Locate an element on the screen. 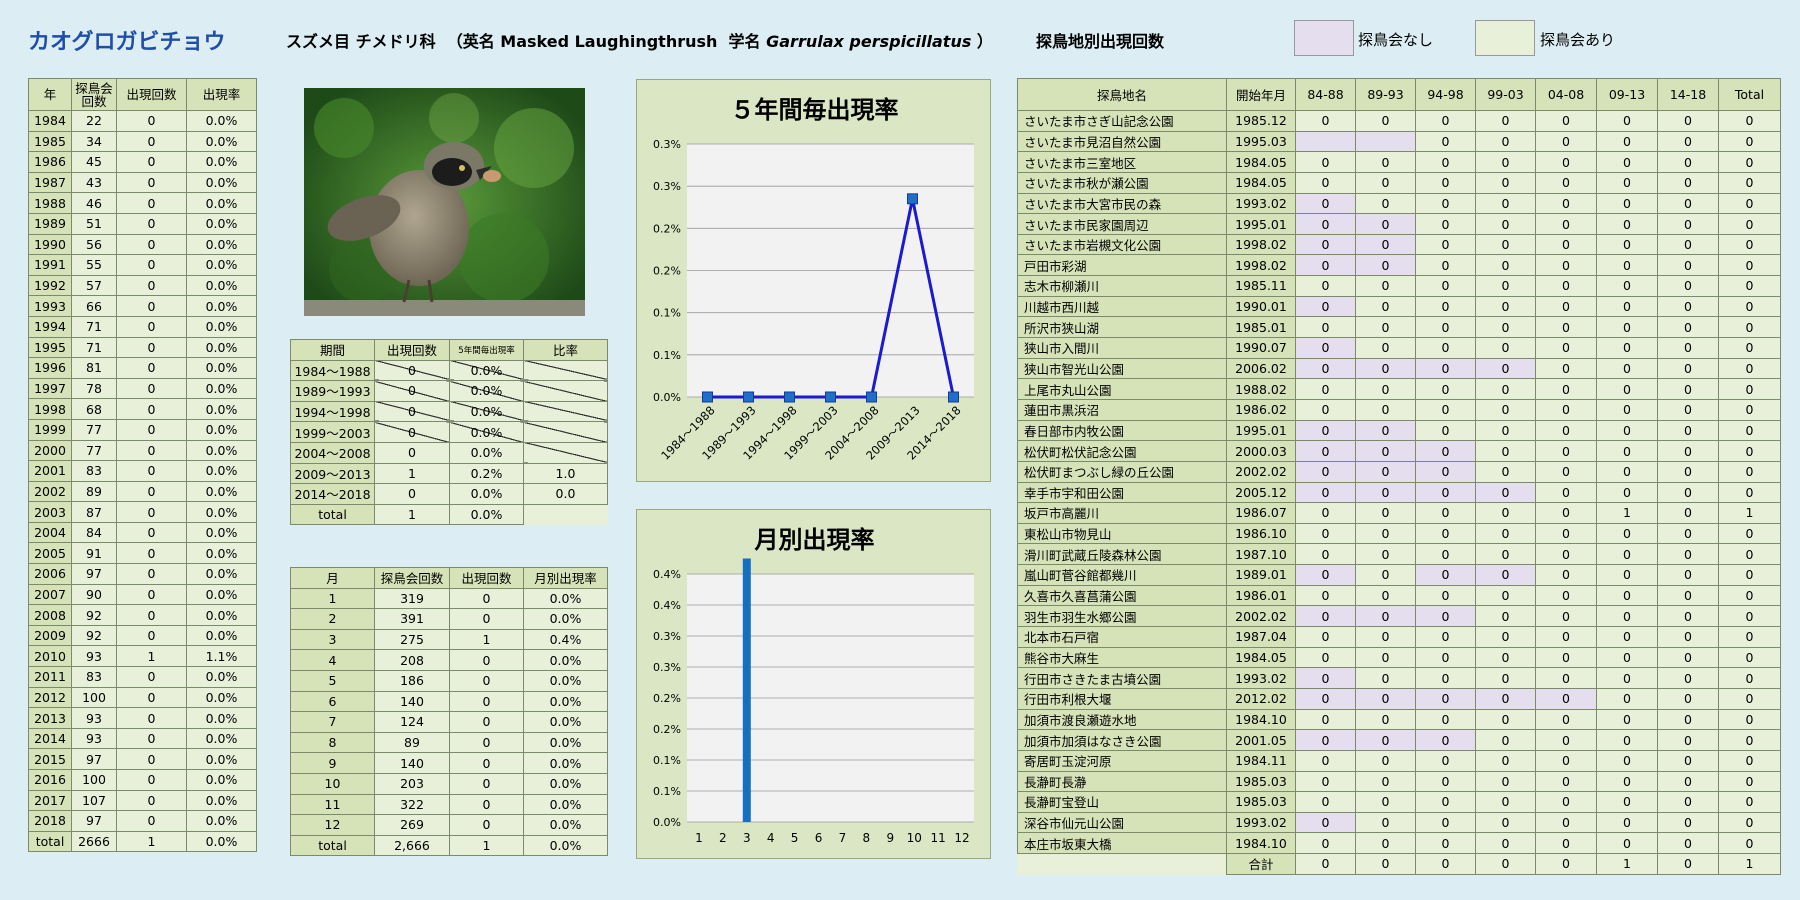  taxonomy-suffix: ） is located at coordinates (982, 41).